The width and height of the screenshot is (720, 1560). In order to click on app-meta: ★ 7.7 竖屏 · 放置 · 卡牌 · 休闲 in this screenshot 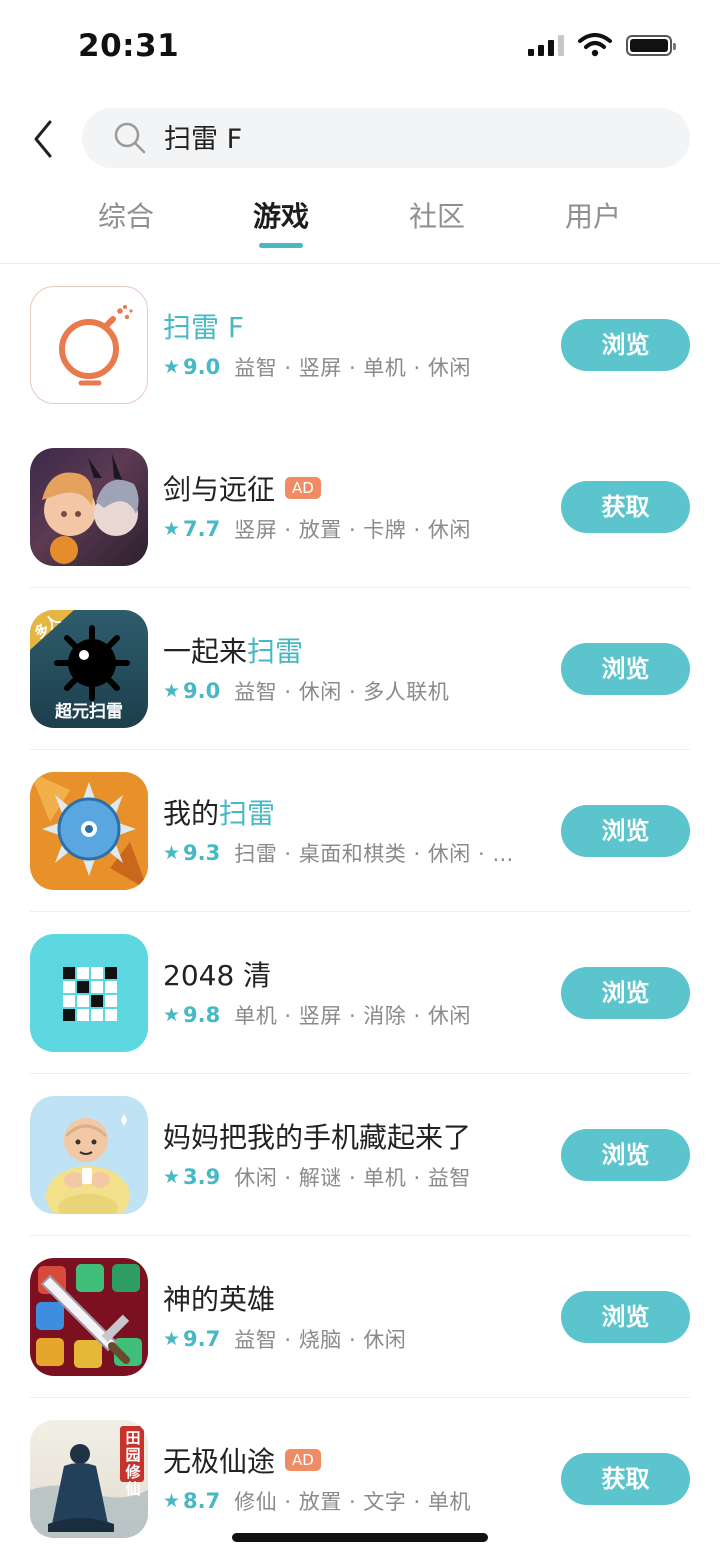, I will do `click(317, 529)`.